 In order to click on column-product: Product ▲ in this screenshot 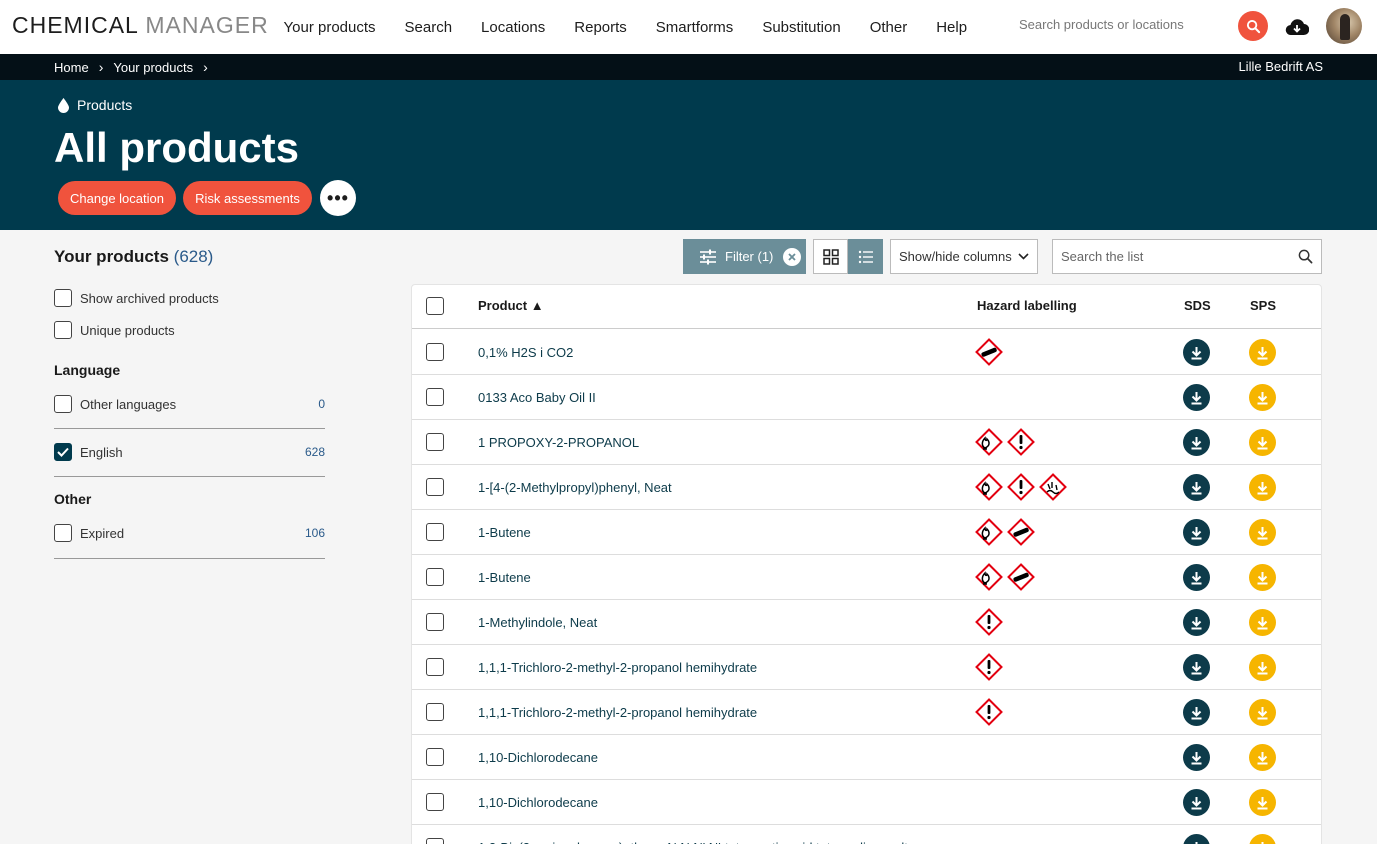, I will do `click(511, 305)`.